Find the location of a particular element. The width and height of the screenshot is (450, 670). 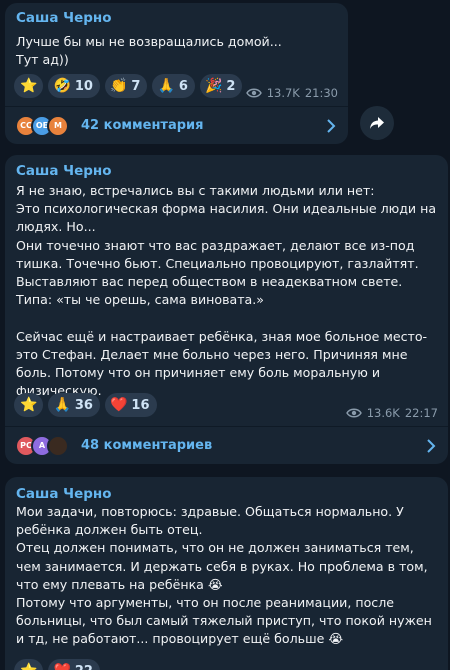

reaction-count: 10 is located at coordinates (83, 86).